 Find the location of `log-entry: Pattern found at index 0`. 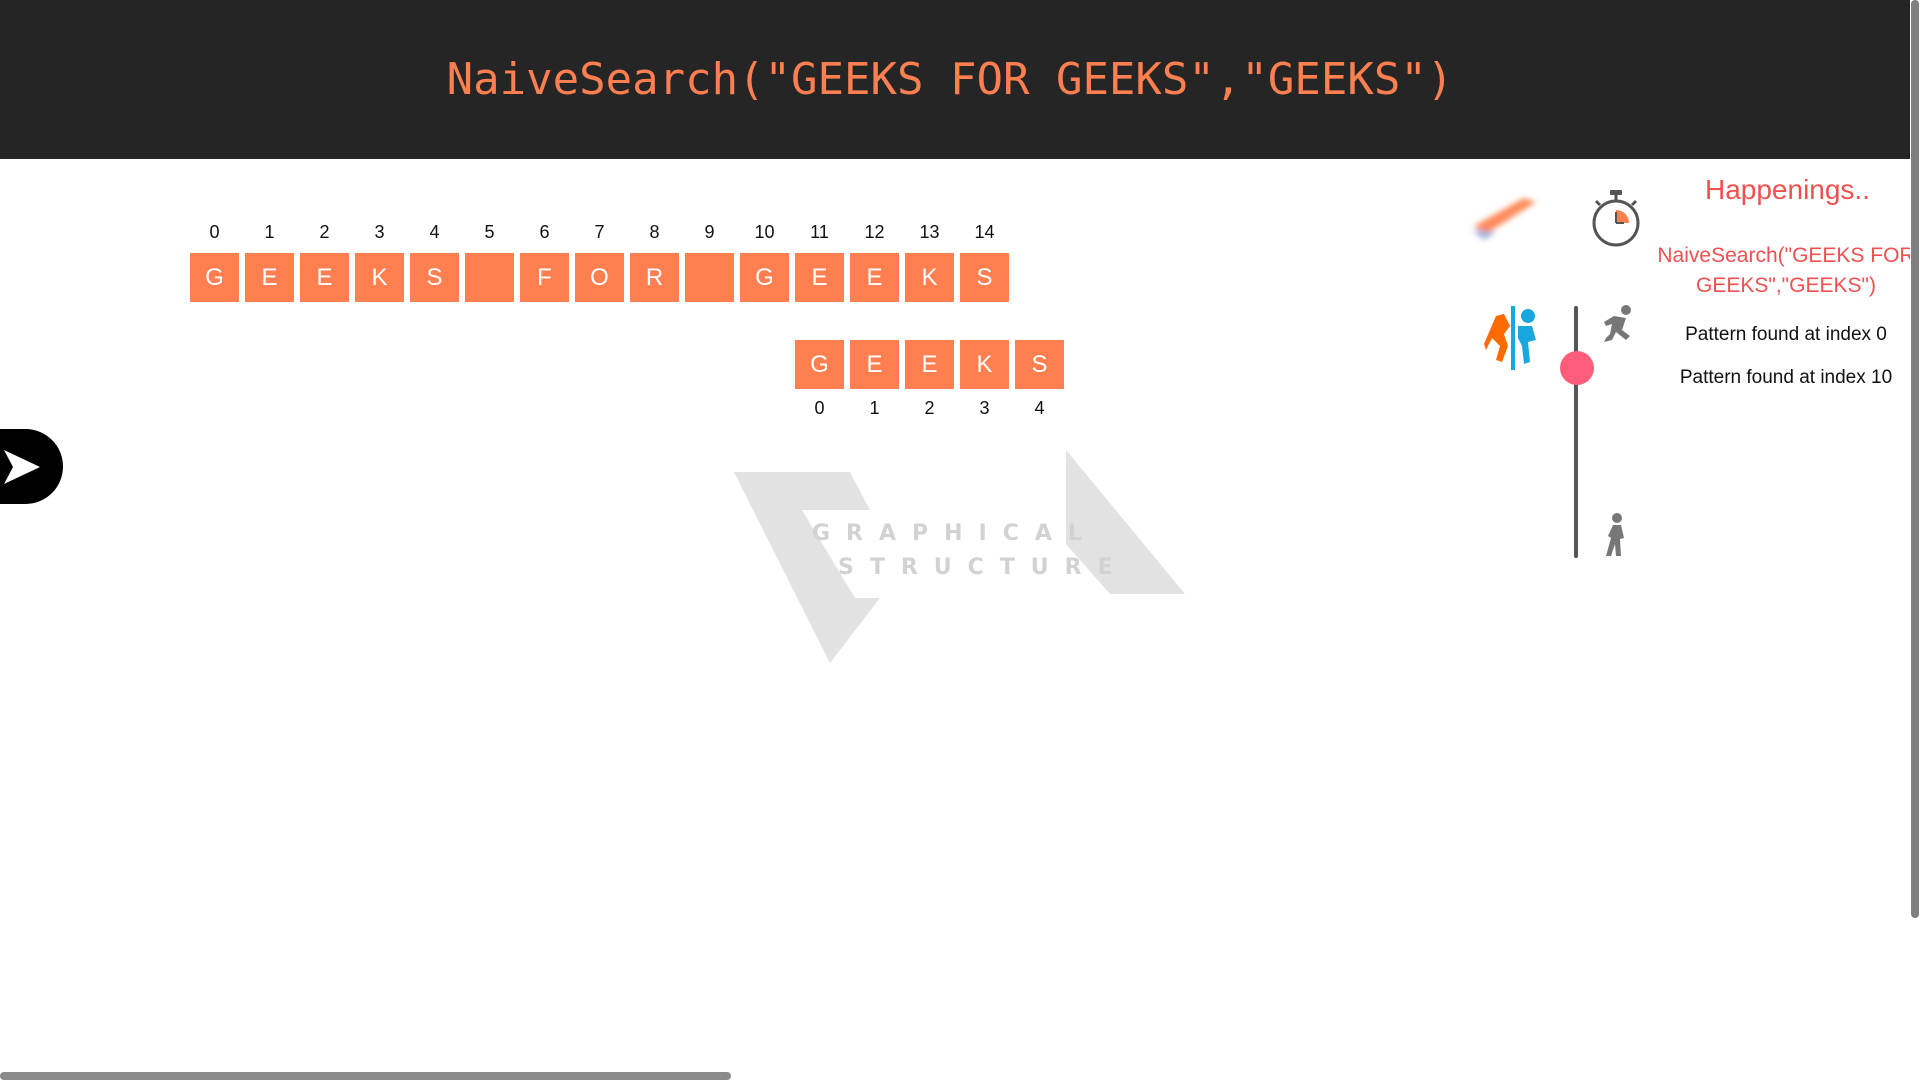

log-entry: Pattern found at index 0 is located at coordinates (1786, 334).